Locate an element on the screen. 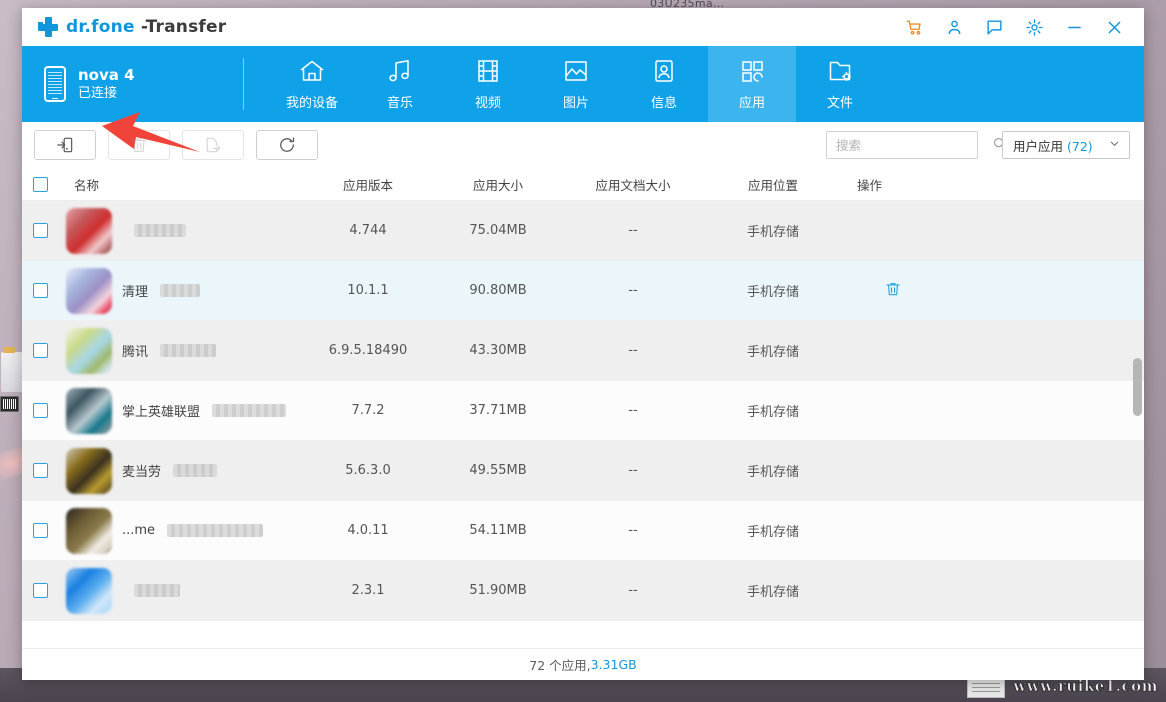  app-name-cell: 清理 is located at coordinates (180, 290).